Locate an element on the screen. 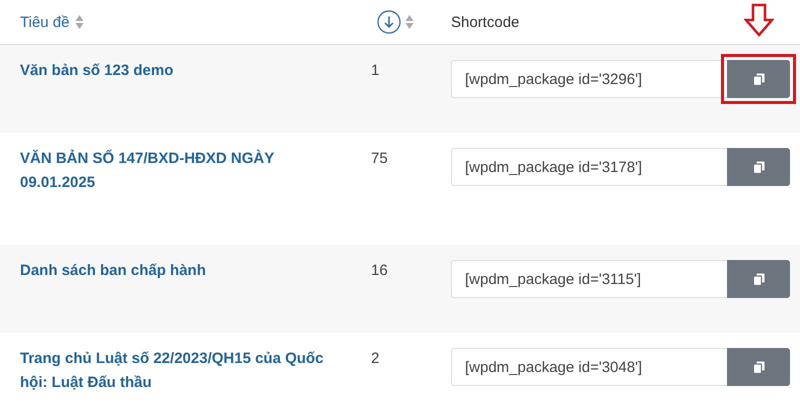  download-icon is located at coordinates (389, 22).